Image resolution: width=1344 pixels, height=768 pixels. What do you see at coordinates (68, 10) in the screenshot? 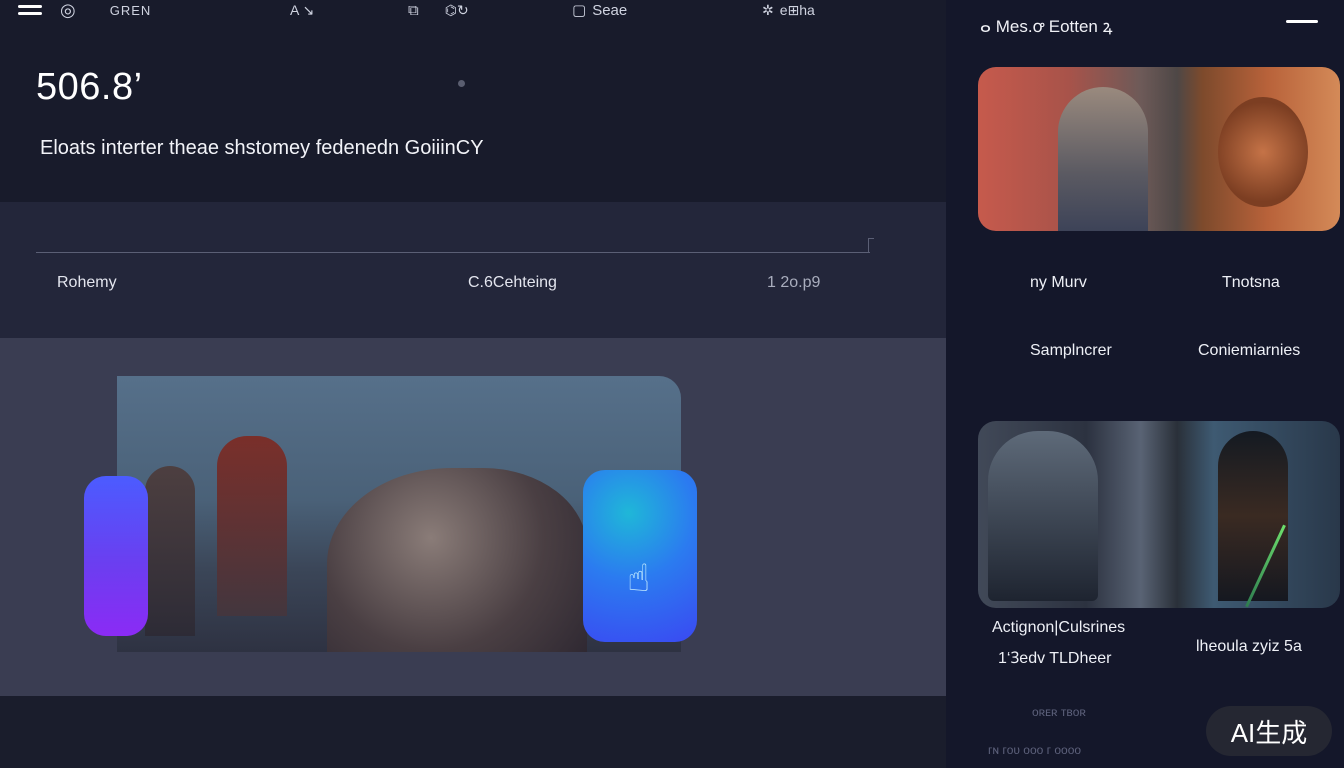
I see `globe-icon: ◎` at bounding box center [68, 10].